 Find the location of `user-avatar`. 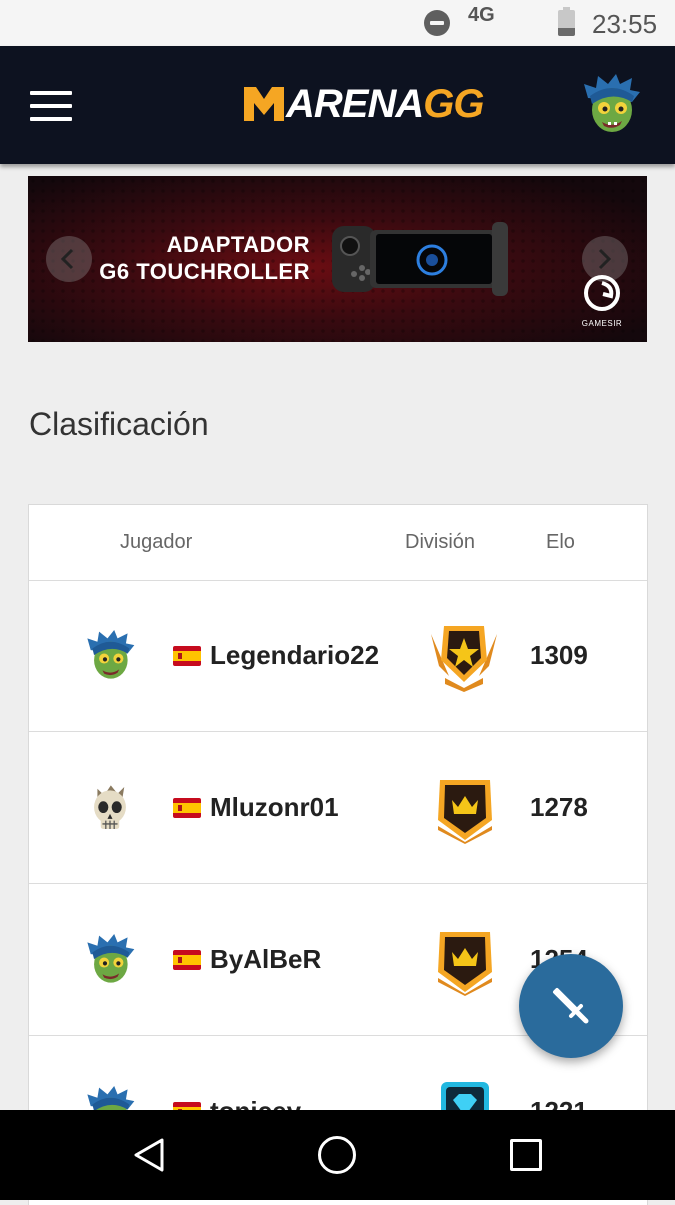

user-avatar is located at coordinates (611, 105).